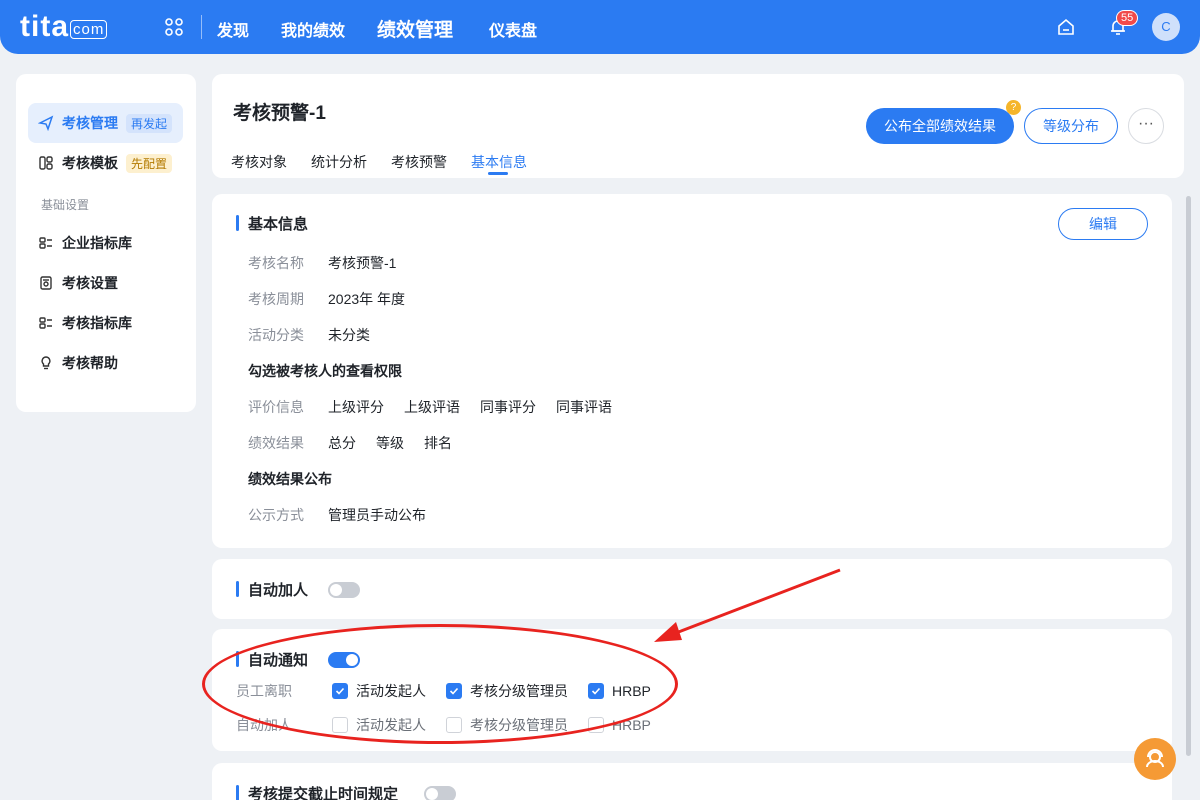 The height and width of the screenshot is (800, 1200). I want to click on nav-dashboard: 仪表盘, so click(513, 29).